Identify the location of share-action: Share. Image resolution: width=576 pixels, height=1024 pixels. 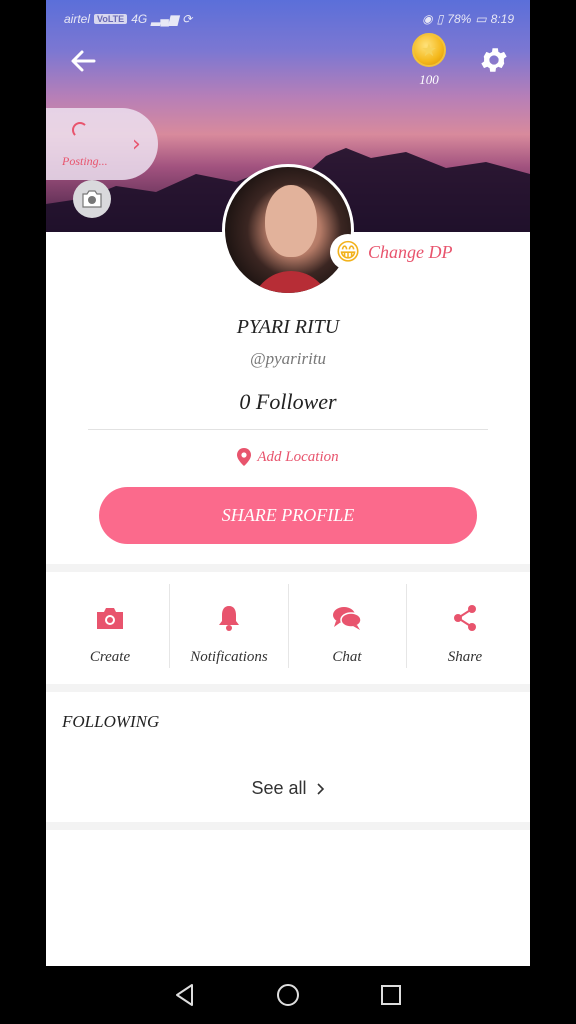
(465, 628).